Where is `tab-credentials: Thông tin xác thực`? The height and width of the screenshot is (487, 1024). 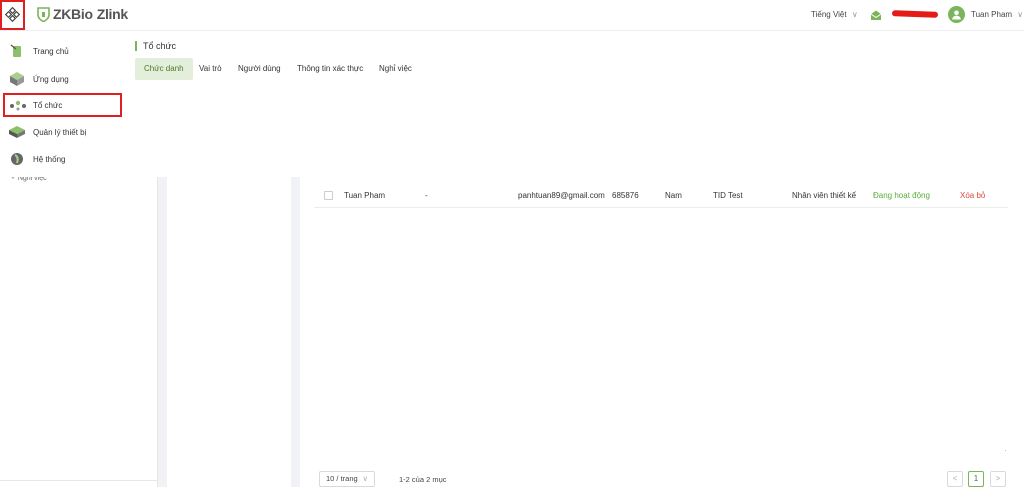 tab-credentials: Thông tin xác thực is located at coordinates (330, 69).